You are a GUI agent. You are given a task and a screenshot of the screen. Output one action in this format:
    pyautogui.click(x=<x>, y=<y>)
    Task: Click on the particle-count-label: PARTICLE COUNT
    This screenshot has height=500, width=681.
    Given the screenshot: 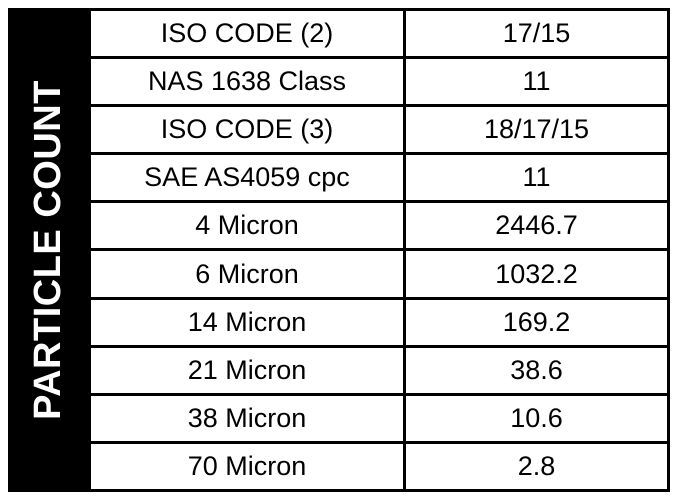 What is the action you would take?
    pyautogui.click(x=48, y=250)
    